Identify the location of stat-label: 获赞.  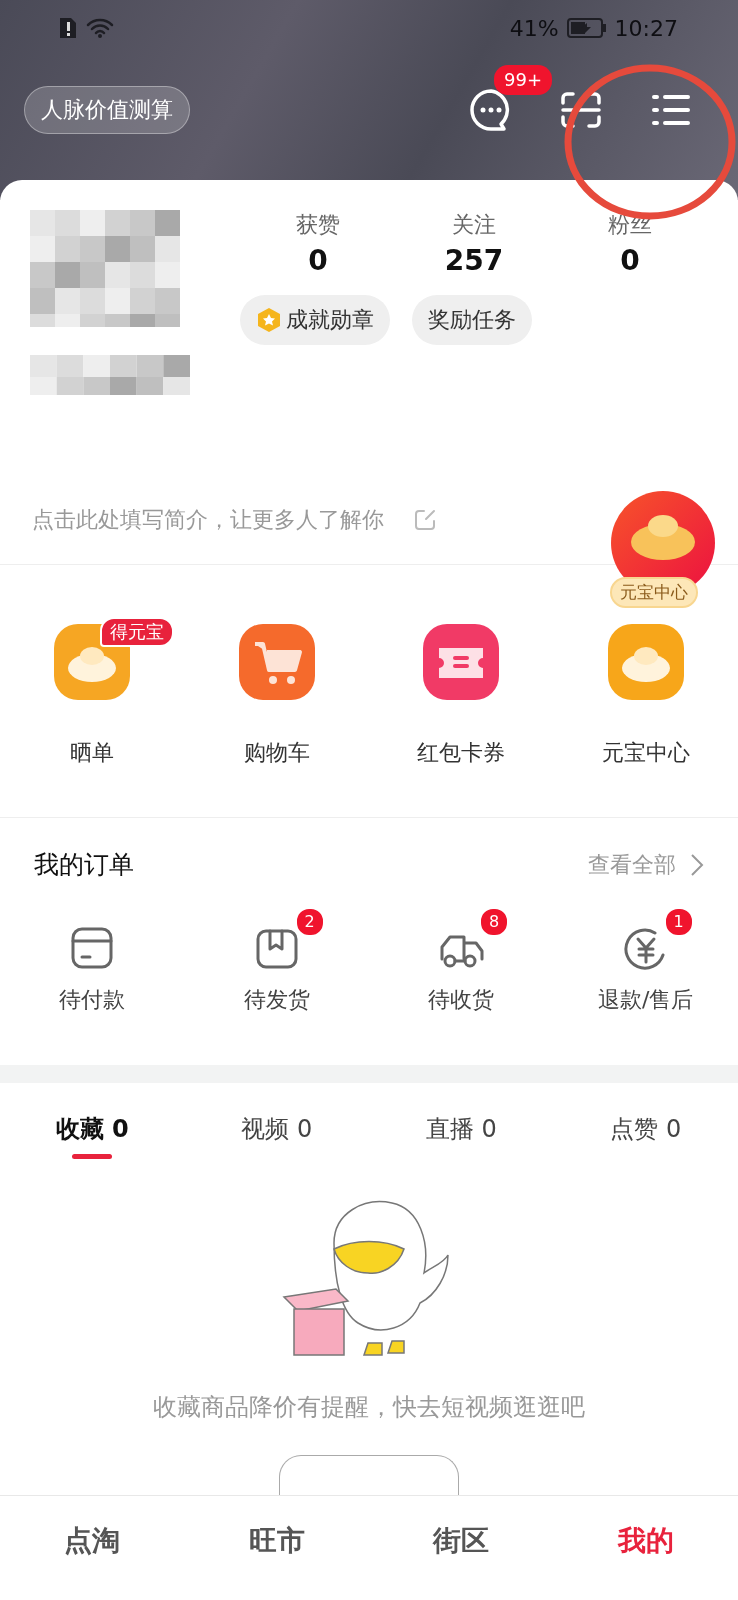
(318, 225).